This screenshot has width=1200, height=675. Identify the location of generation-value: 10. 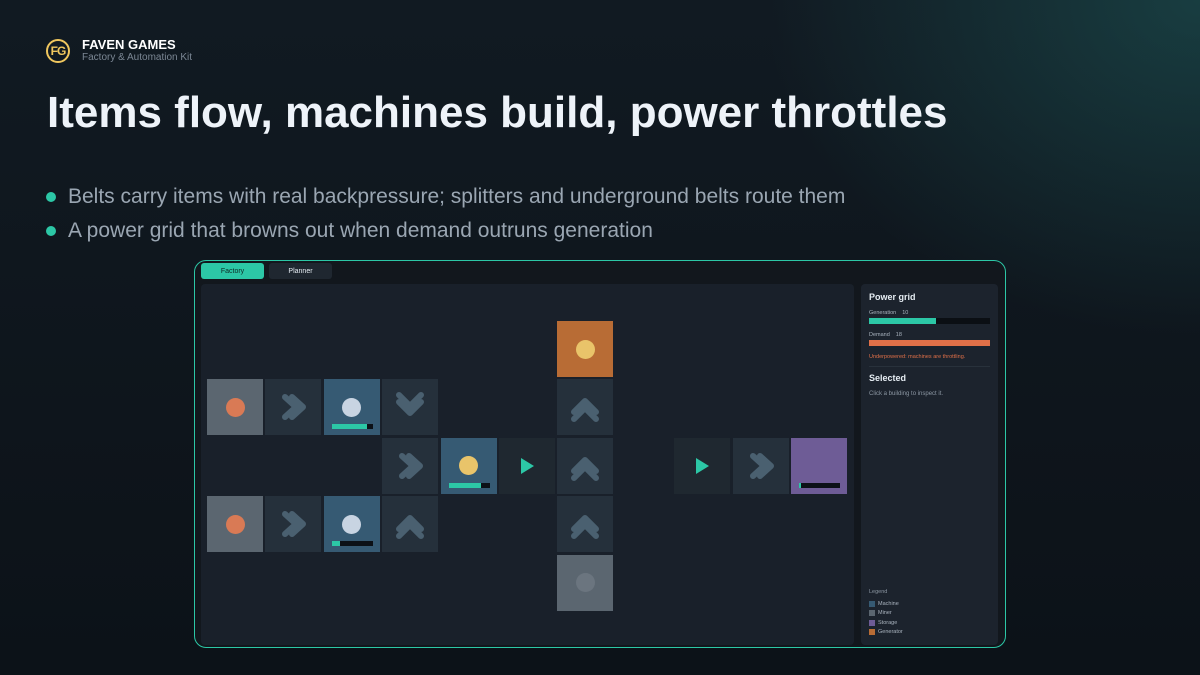
(905, 313).